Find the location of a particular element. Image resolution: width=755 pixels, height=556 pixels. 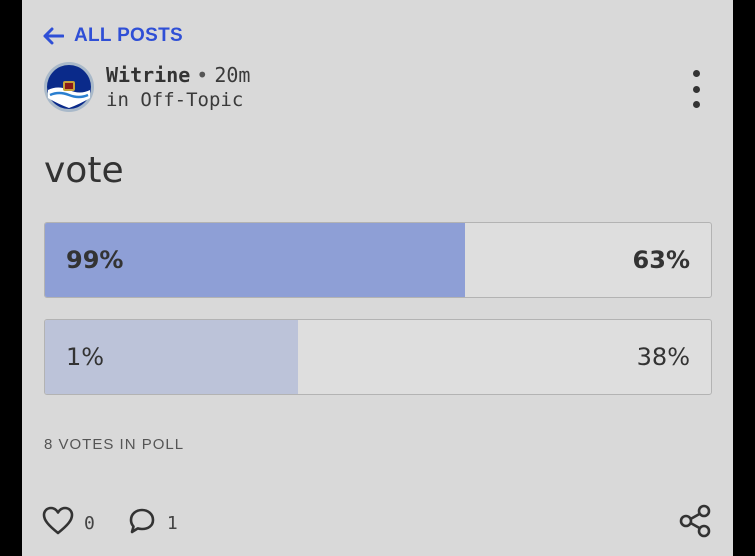

poll-option-2-left-label: 1% is located at coordinates (85, 357).